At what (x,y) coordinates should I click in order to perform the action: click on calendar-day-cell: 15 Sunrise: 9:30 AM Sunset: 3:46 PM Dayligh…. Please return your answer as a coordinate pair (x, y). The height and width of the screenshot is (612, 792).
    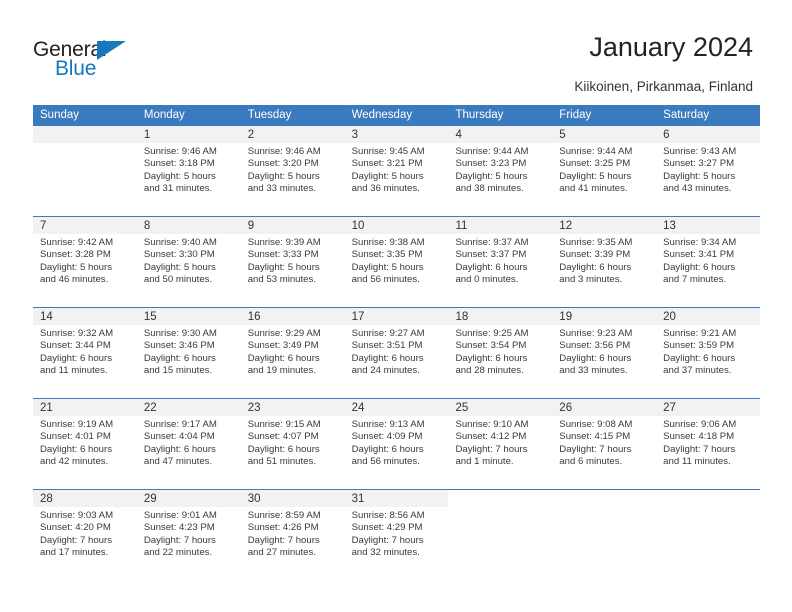
    Looking at the image, I should click on (188, 353).